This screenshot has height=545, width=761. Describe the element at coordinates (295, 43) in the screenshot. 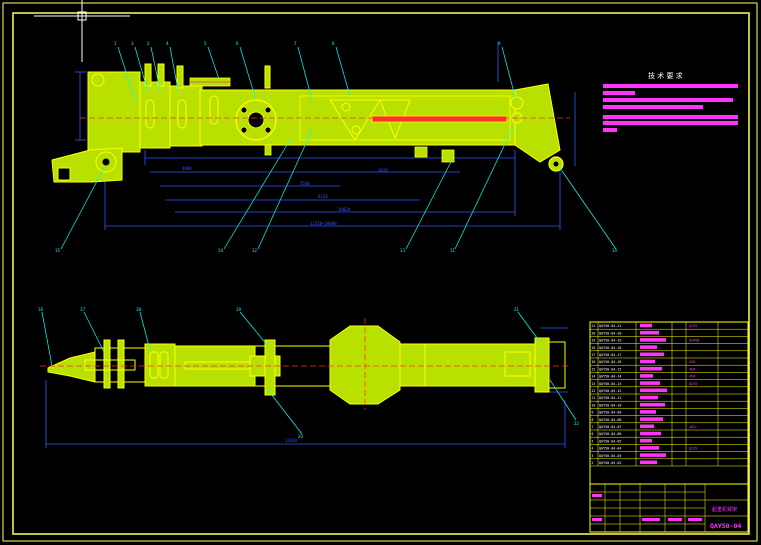

I see `balloon-label: 7` at that location.